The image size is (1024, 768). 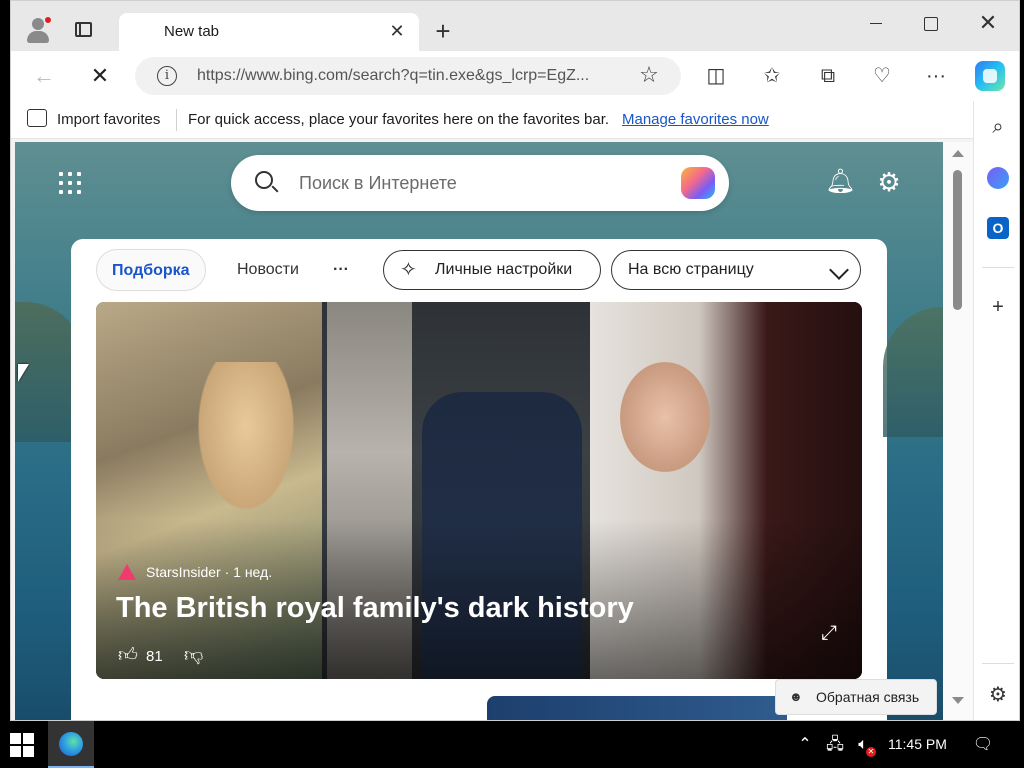 I want to click on import-icon, so click(x=37, y=118).